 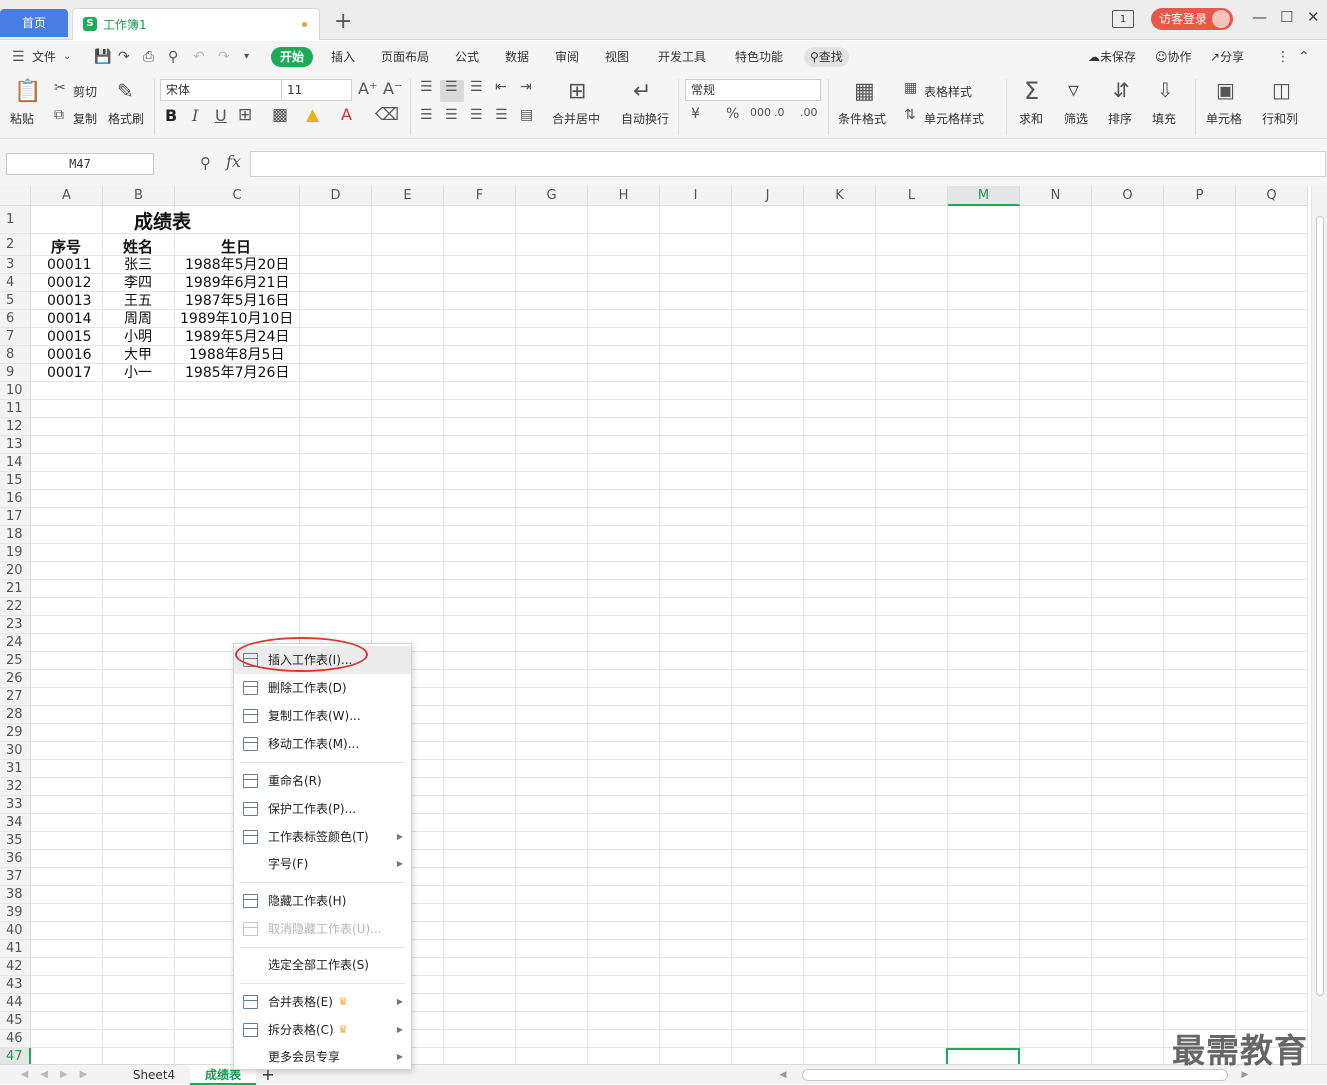 I want to click on row-header-35: 35, so click(x=15, y=841).